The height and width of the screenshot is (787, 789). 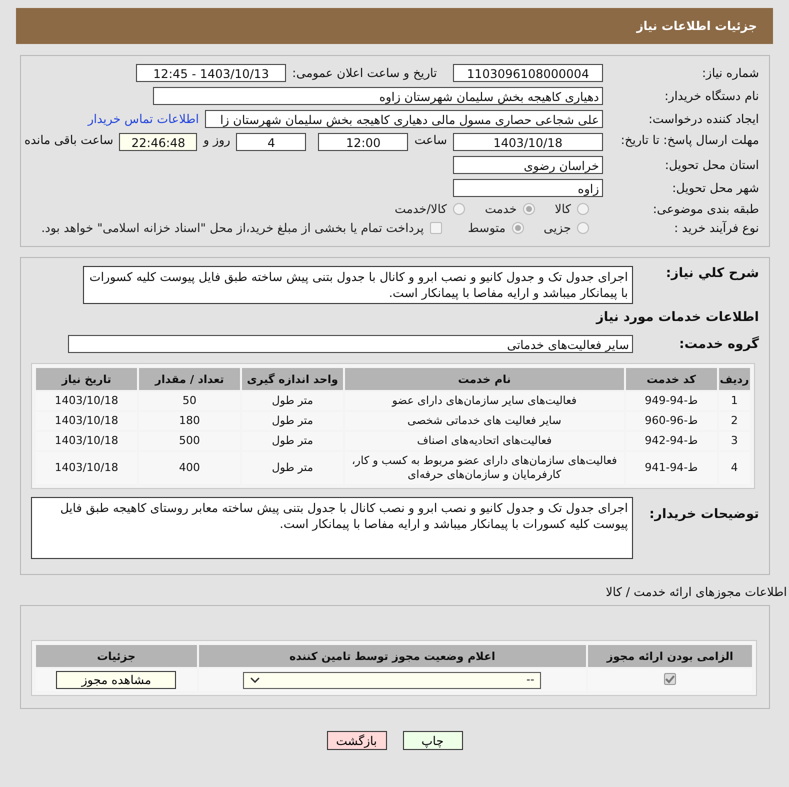 I want to click on remaining-label: ساعت باقی مانده, so click(x=69, y=140).